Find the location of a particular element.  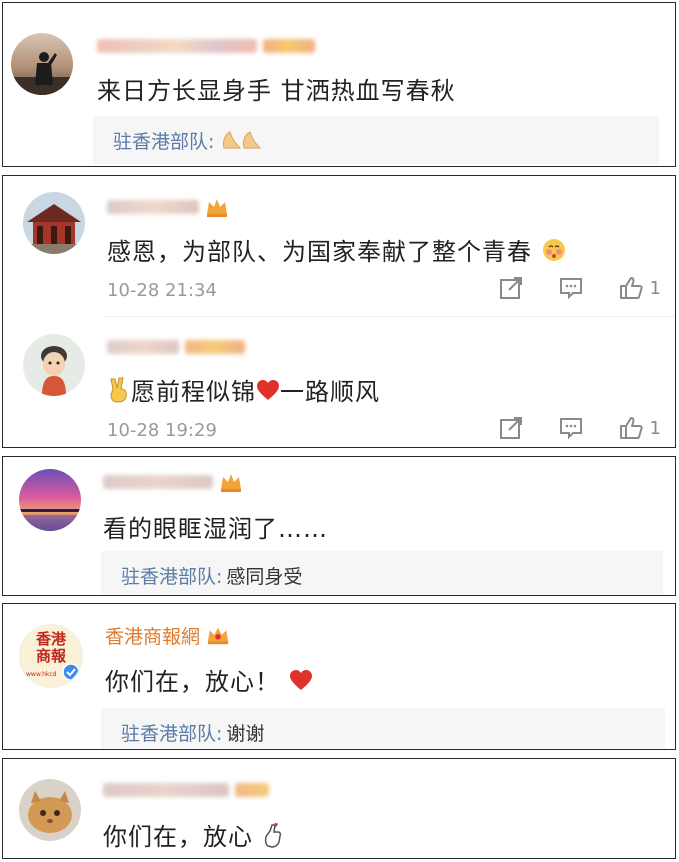

reply-box: 驻香港部队: 感同身受 is located at coordinates (382, 573).